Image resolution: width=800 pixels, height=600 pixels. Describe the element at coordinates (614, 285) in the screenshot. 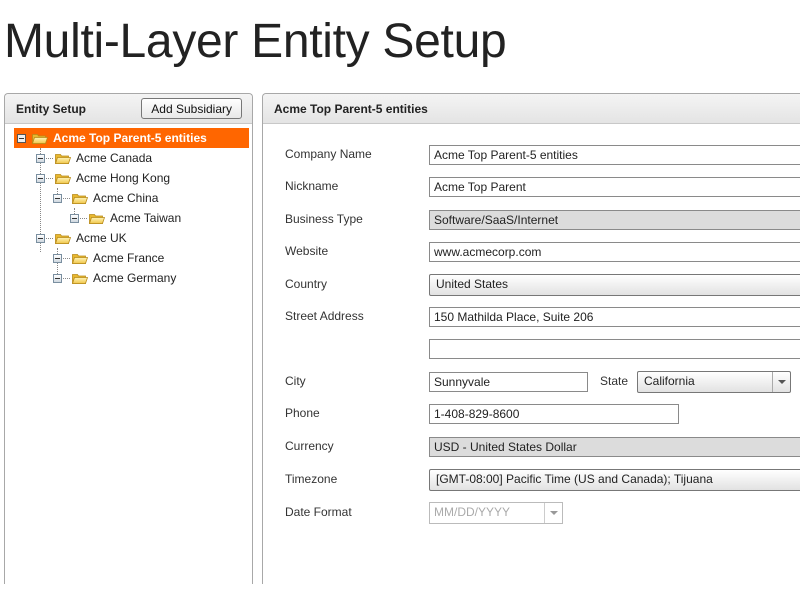

I see `country-select: United States` at that location.